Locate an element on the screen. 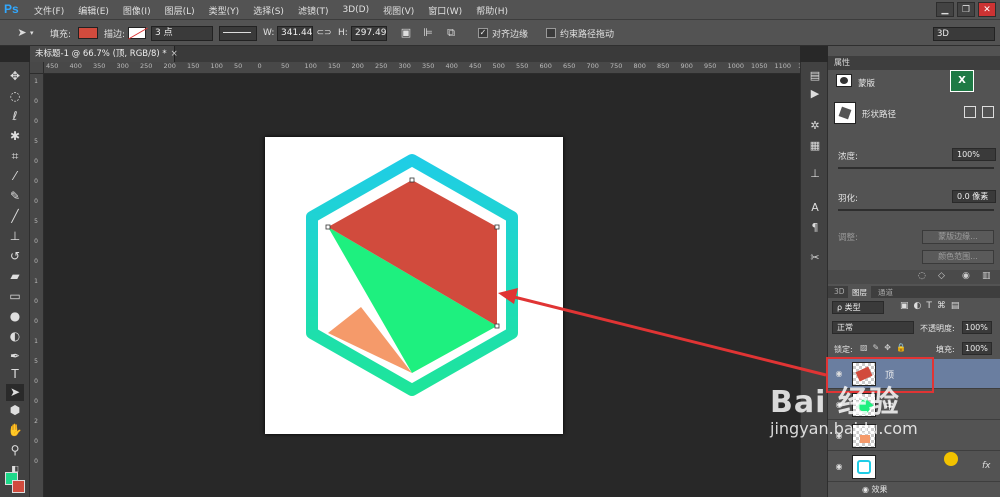  arrow-shaft is located at coordinates (668, 335).